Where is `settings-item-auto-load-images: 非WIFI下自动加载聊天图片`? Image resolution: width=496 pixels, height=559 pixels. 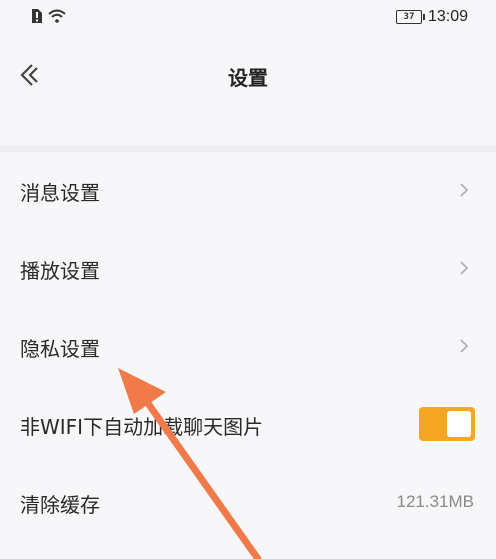
settings-item-auto-load-images: 非WIFI下自动加载聊天图片 is located at coordinates (248, 425).